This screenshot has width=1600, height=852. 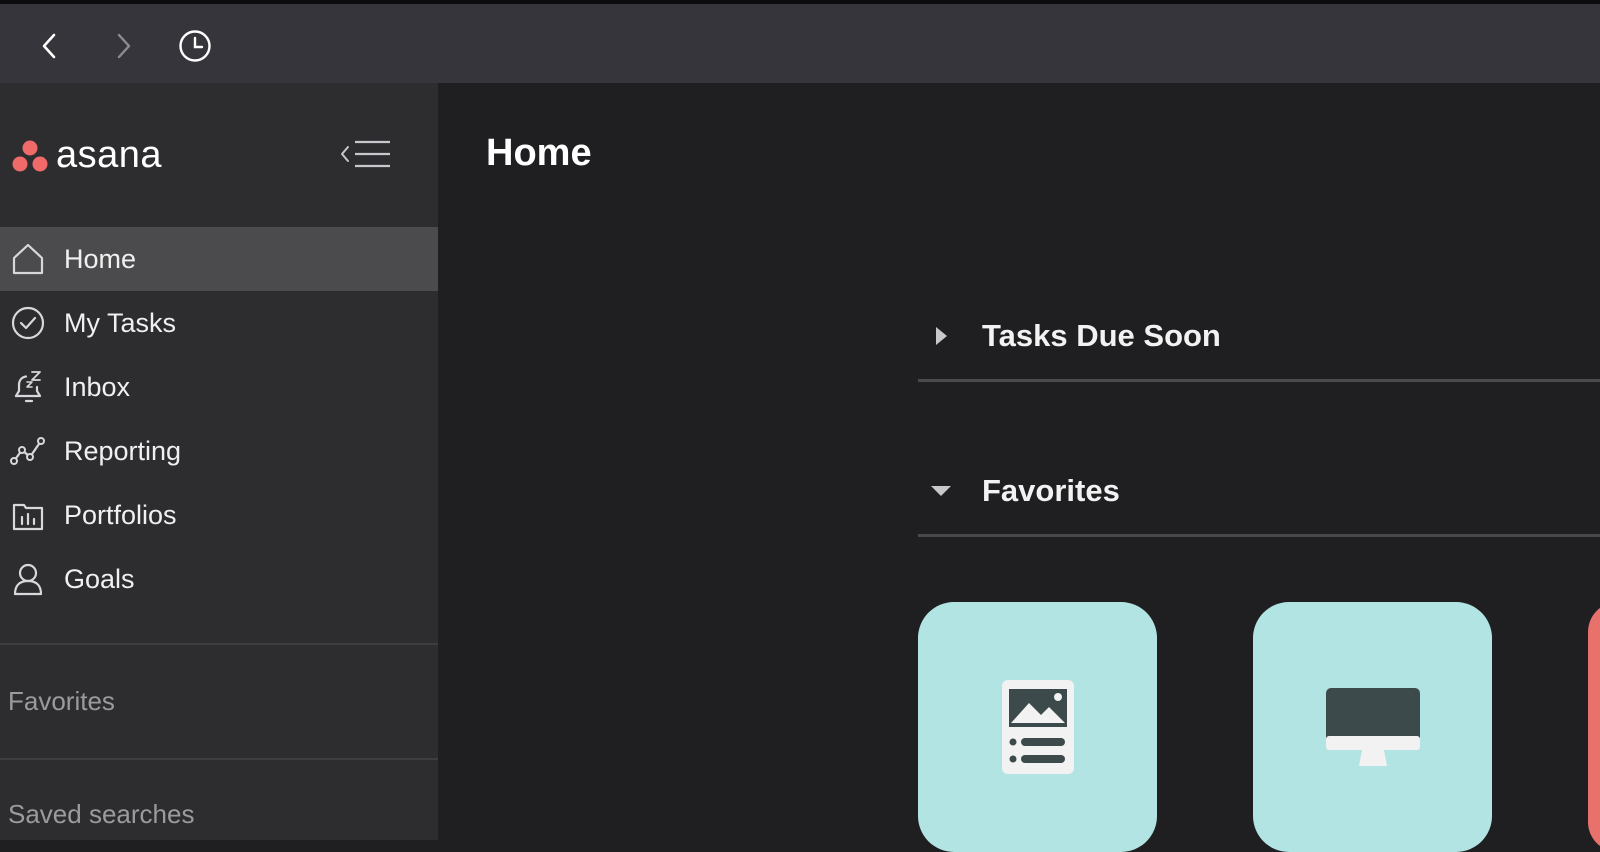 What do you see at coordinates (99, 578) in the screenshot?
I see `sidebar-item-label: Goals` at bounding box center [99, 578].